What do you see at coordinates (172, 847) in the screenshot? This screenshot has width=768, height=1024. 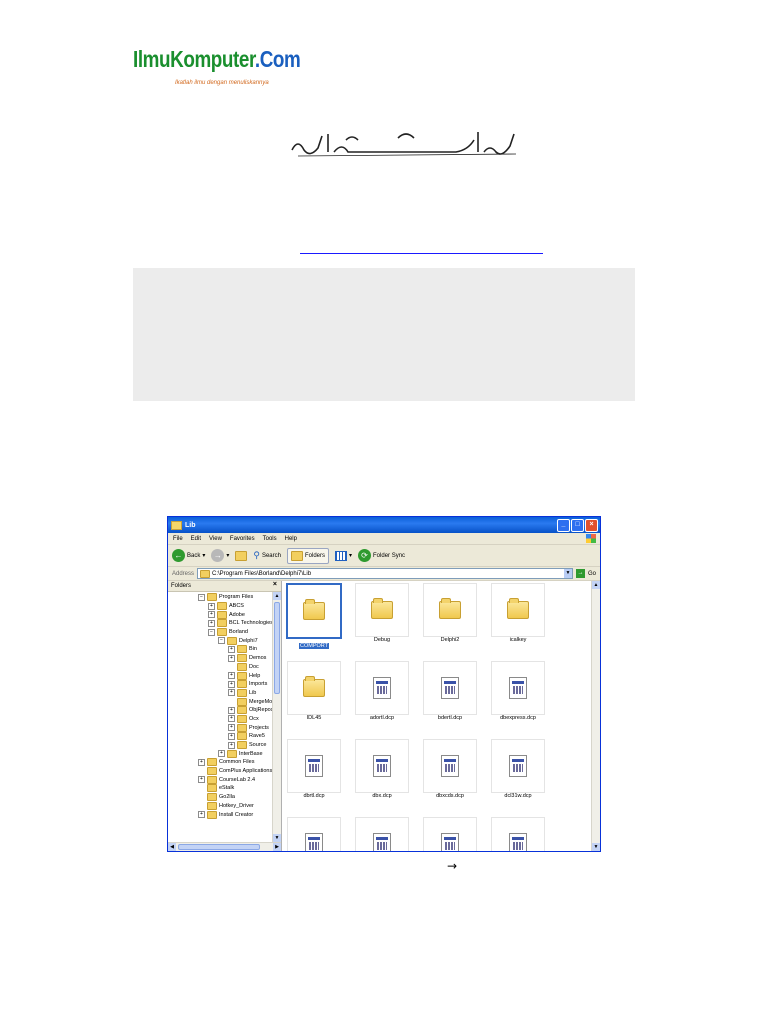 I see `scroll-left-icon: ◀` at bounding box center [172, 847].